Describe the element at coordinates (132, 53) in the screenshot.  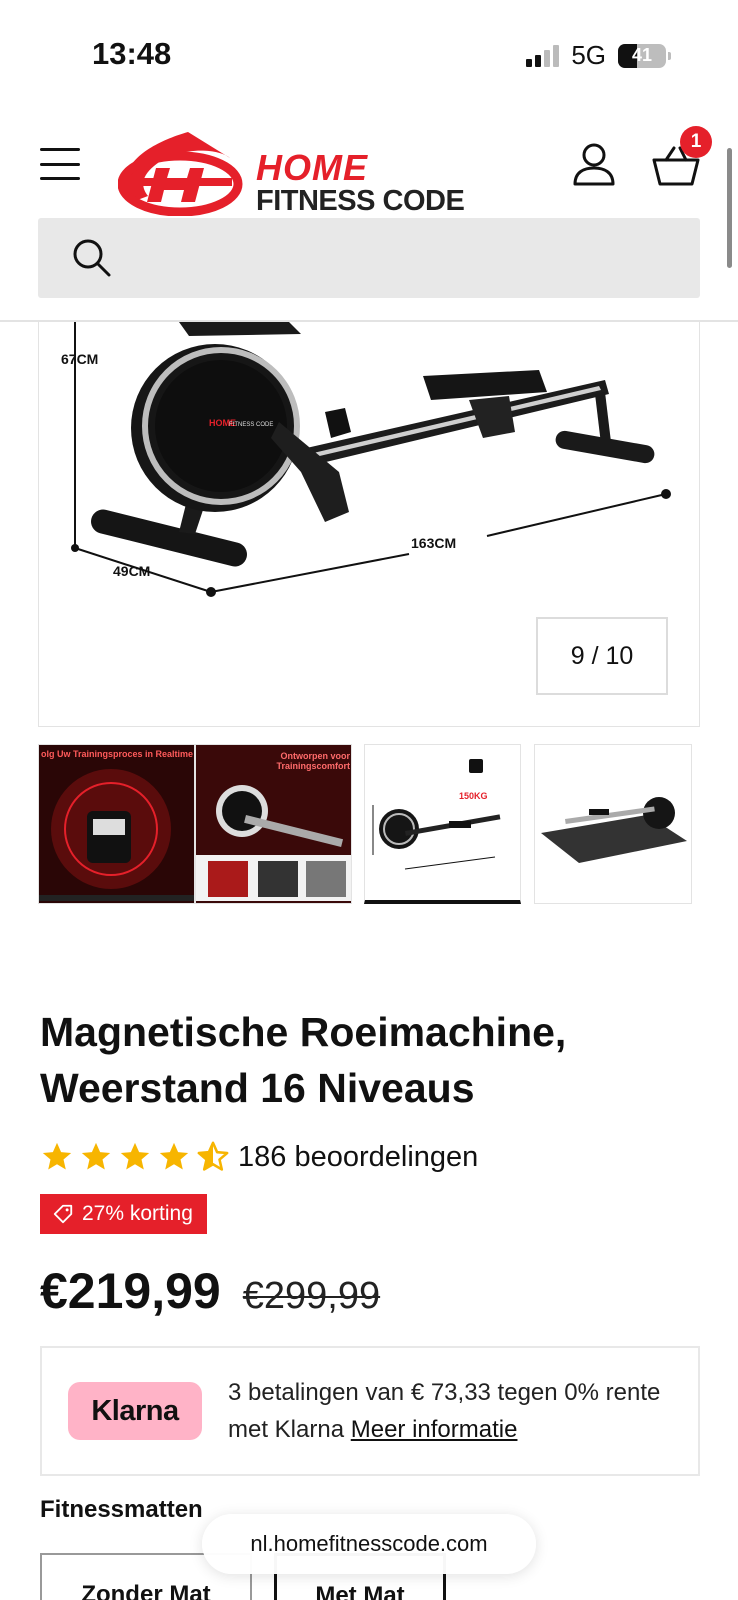
I see `status-time: 13:48` at that location.